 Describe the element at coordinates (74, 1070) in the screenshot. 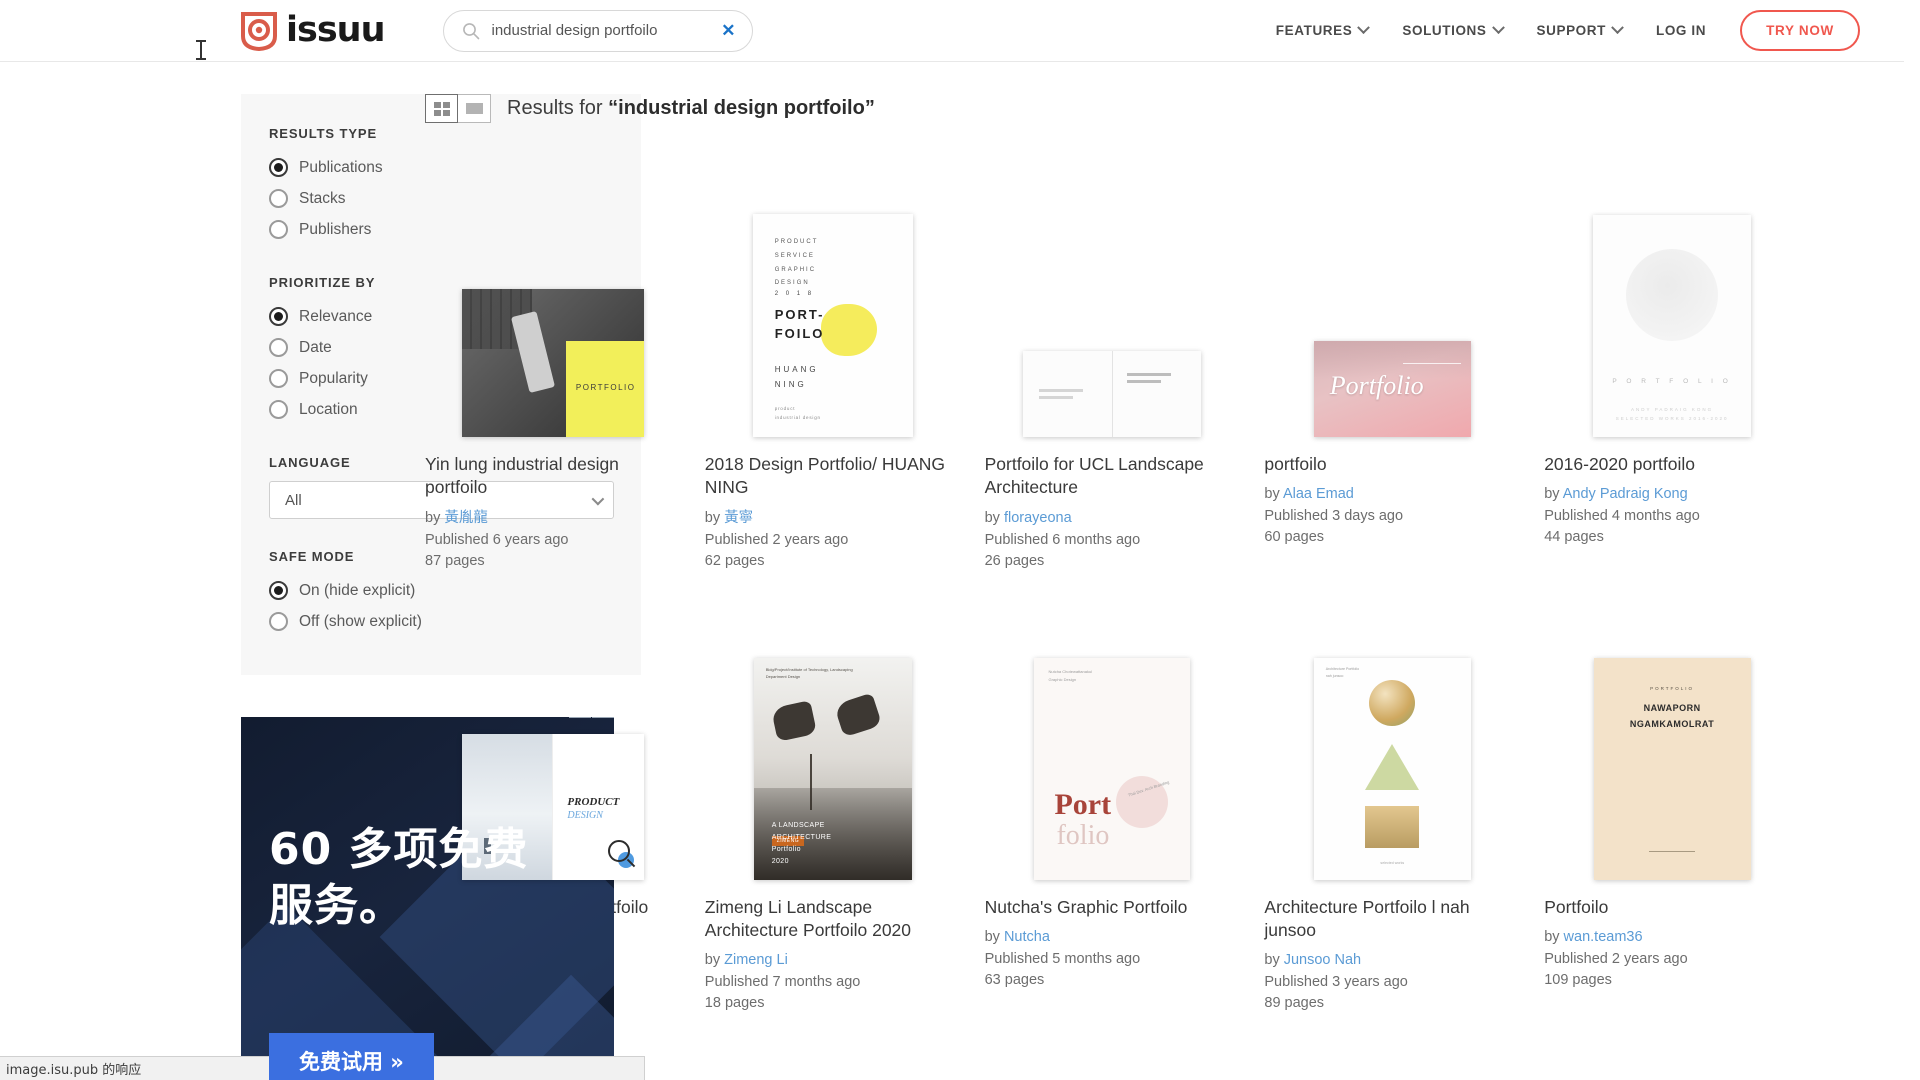

I see `status-bar-text: image.isu.pub 的响应` at that location.